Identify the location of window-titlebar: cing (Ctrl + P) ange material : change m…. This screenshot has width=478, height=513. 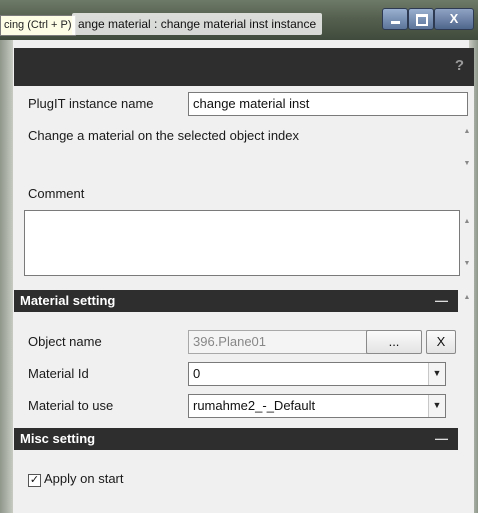
(239, 20).